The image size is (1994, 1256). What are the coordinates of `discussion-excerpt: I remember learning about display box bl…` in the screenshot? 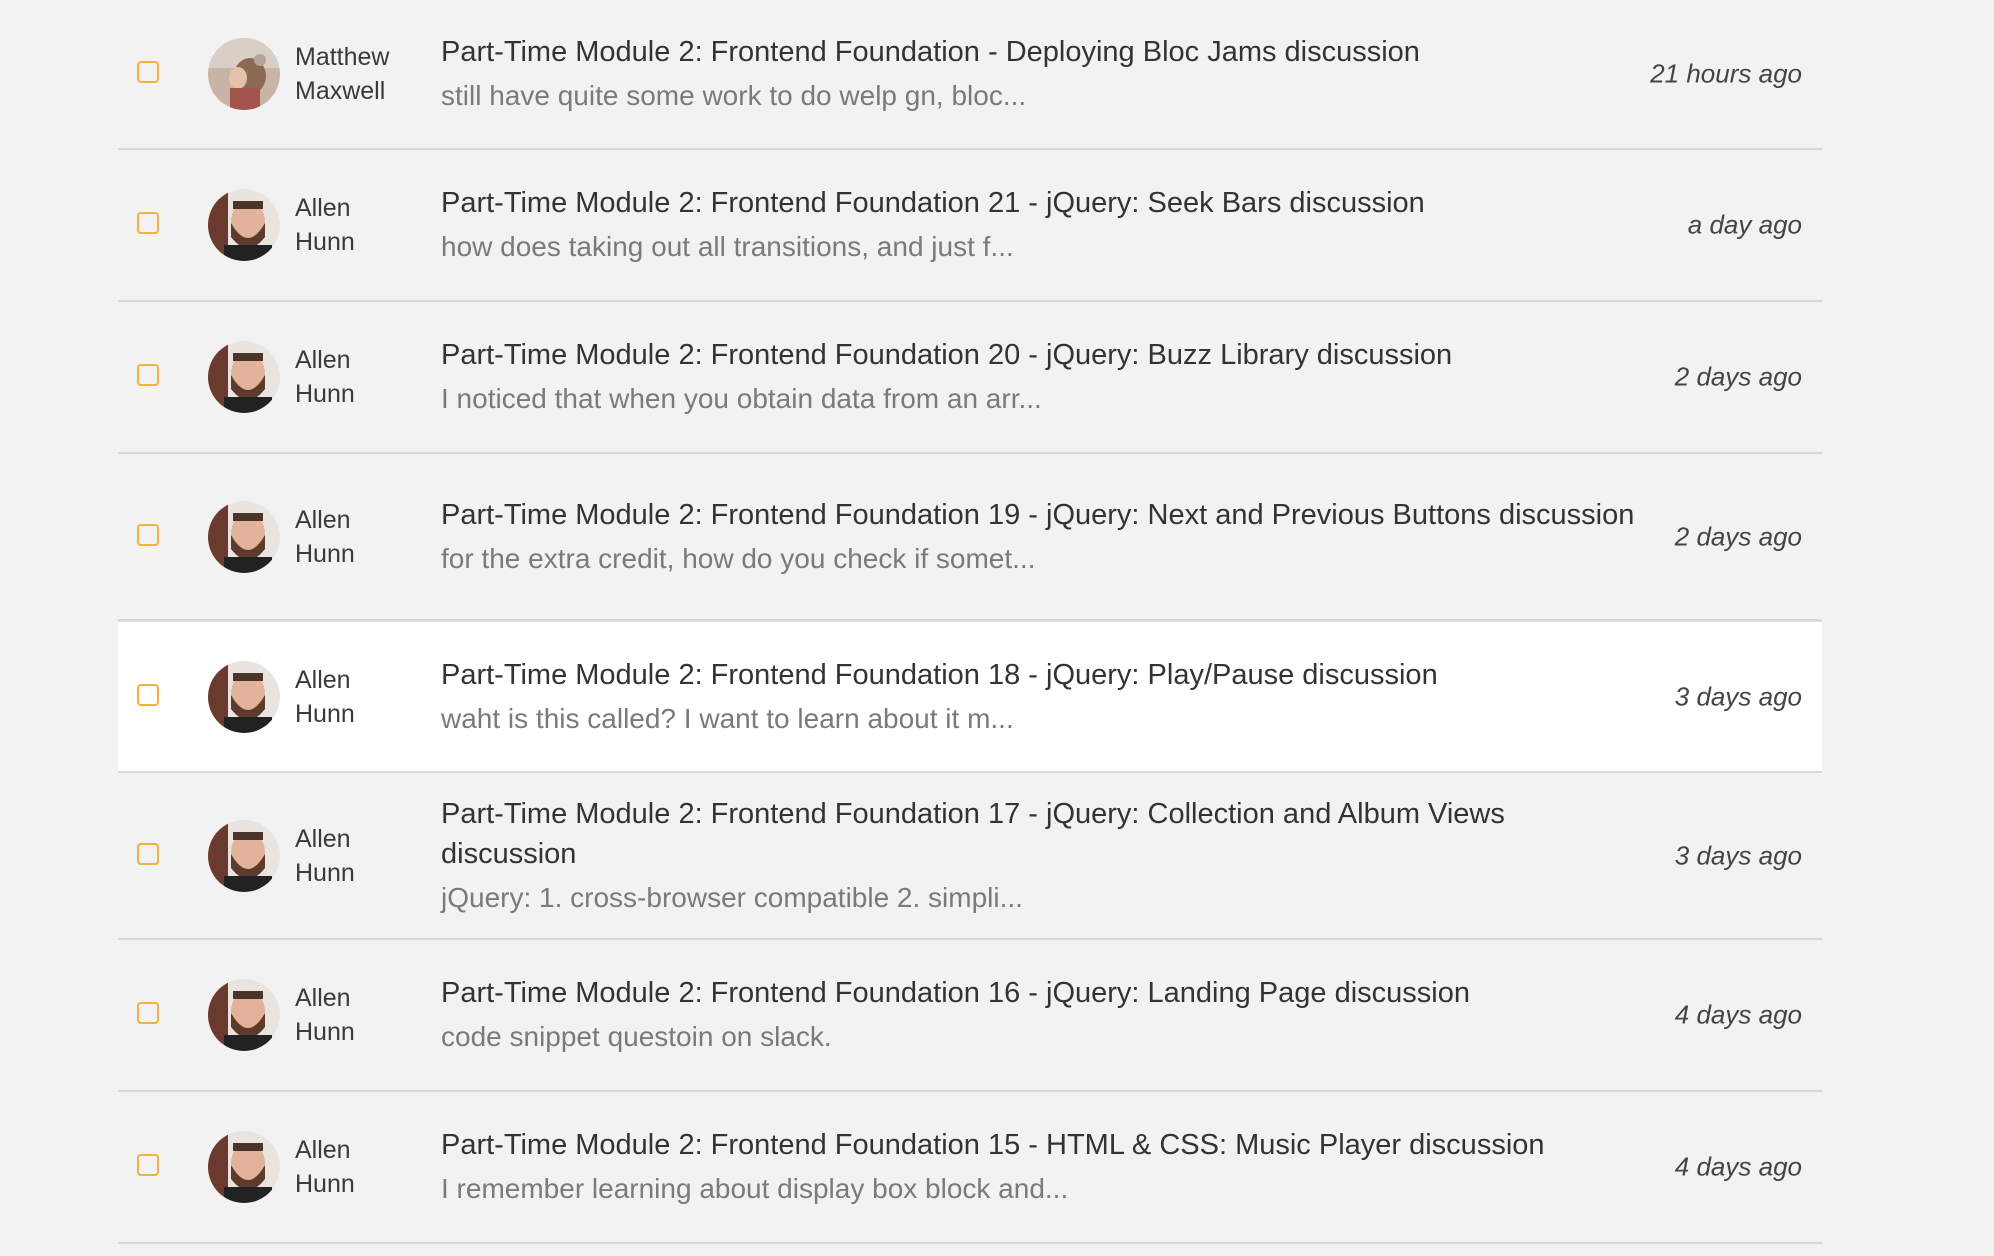 It's located at (755, 1188).